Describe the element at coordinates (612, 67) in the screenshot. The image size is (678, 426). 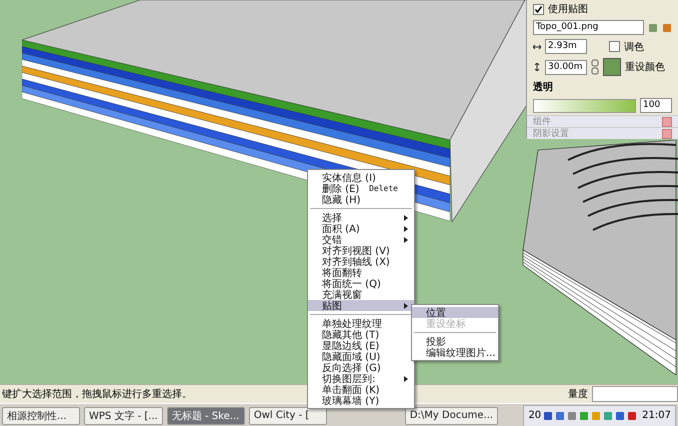
I see `color-swatch` at that location.